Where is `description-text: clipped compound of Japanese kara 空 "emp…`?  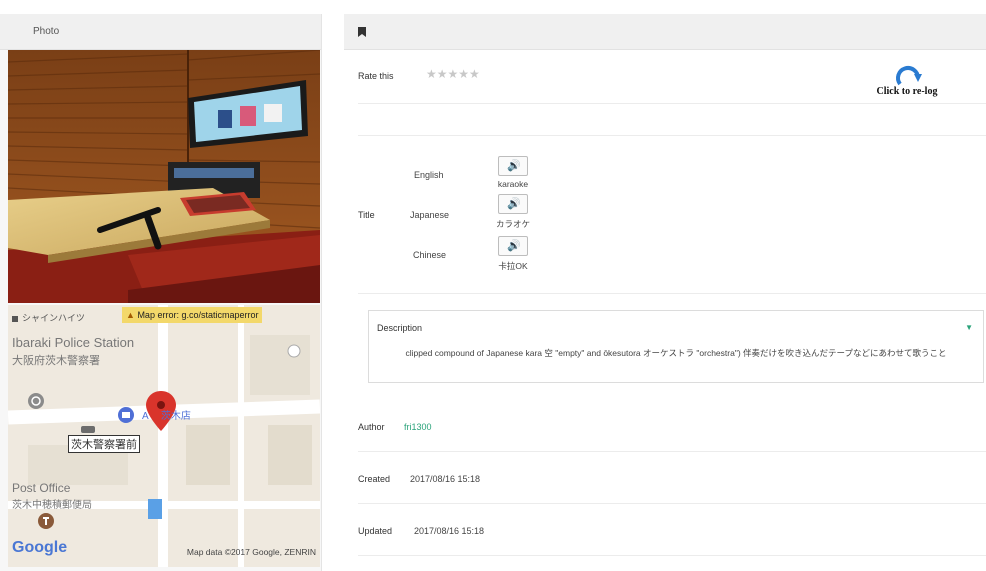
description-text: clipped compound of Japanese kara 空 "emp… is located at coordinates (676, 353).